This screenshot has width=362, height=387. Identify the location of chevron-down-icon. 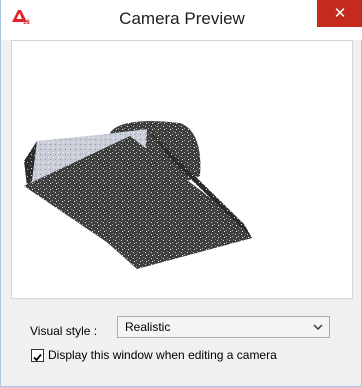
(318, 327).